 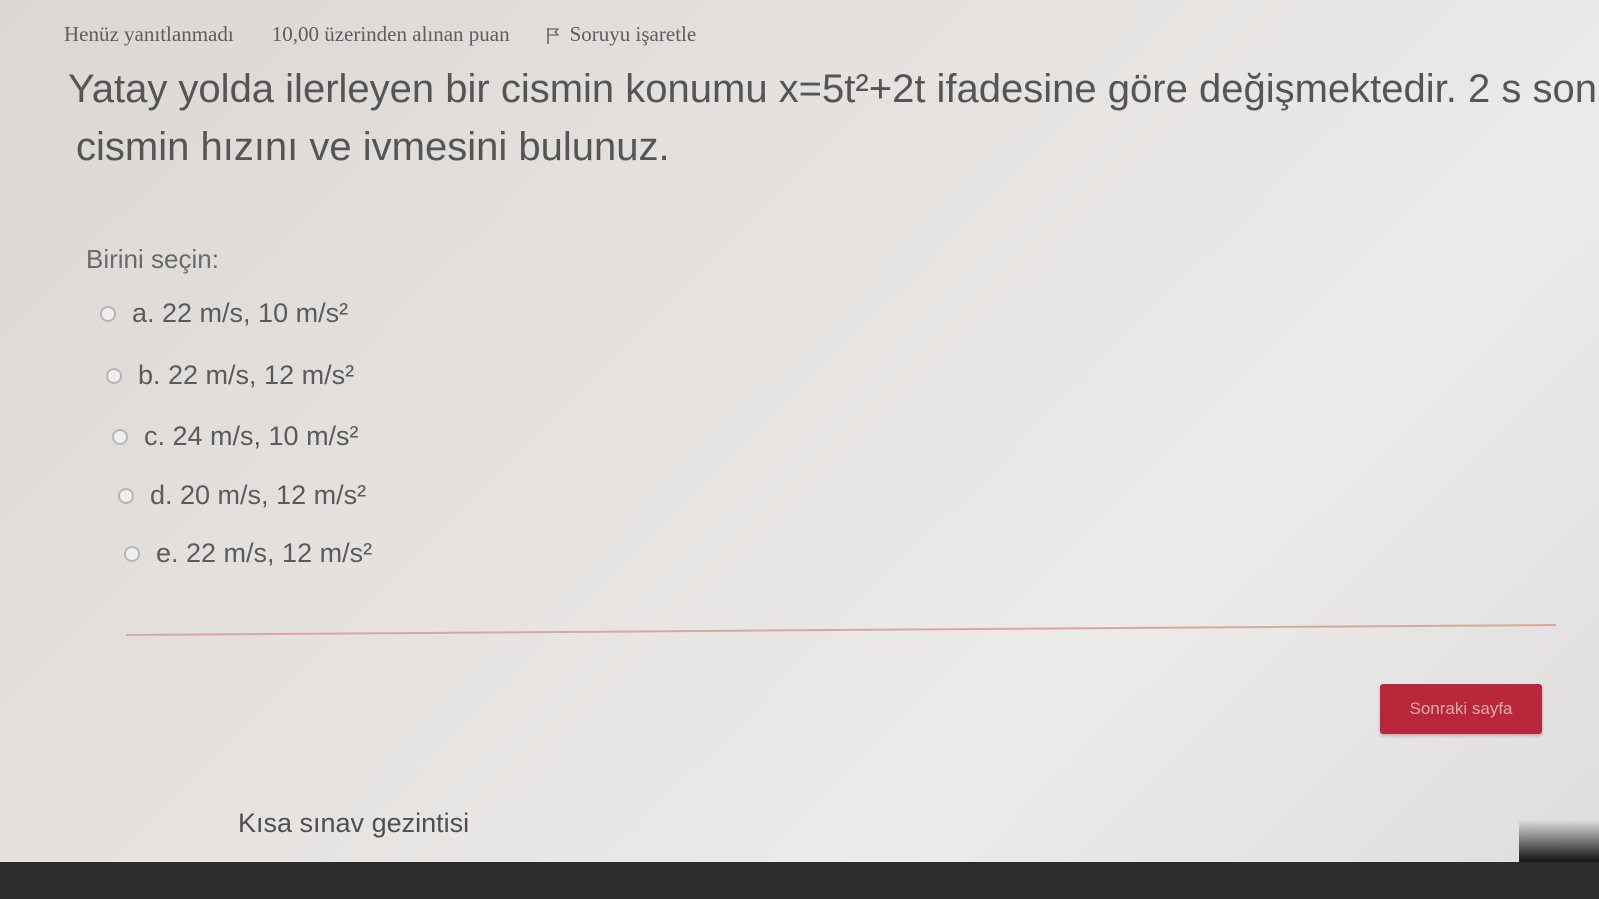 I want to click on answer-option-label: d. 20 m/s, 12 m/s², so click(x=258, y=495).